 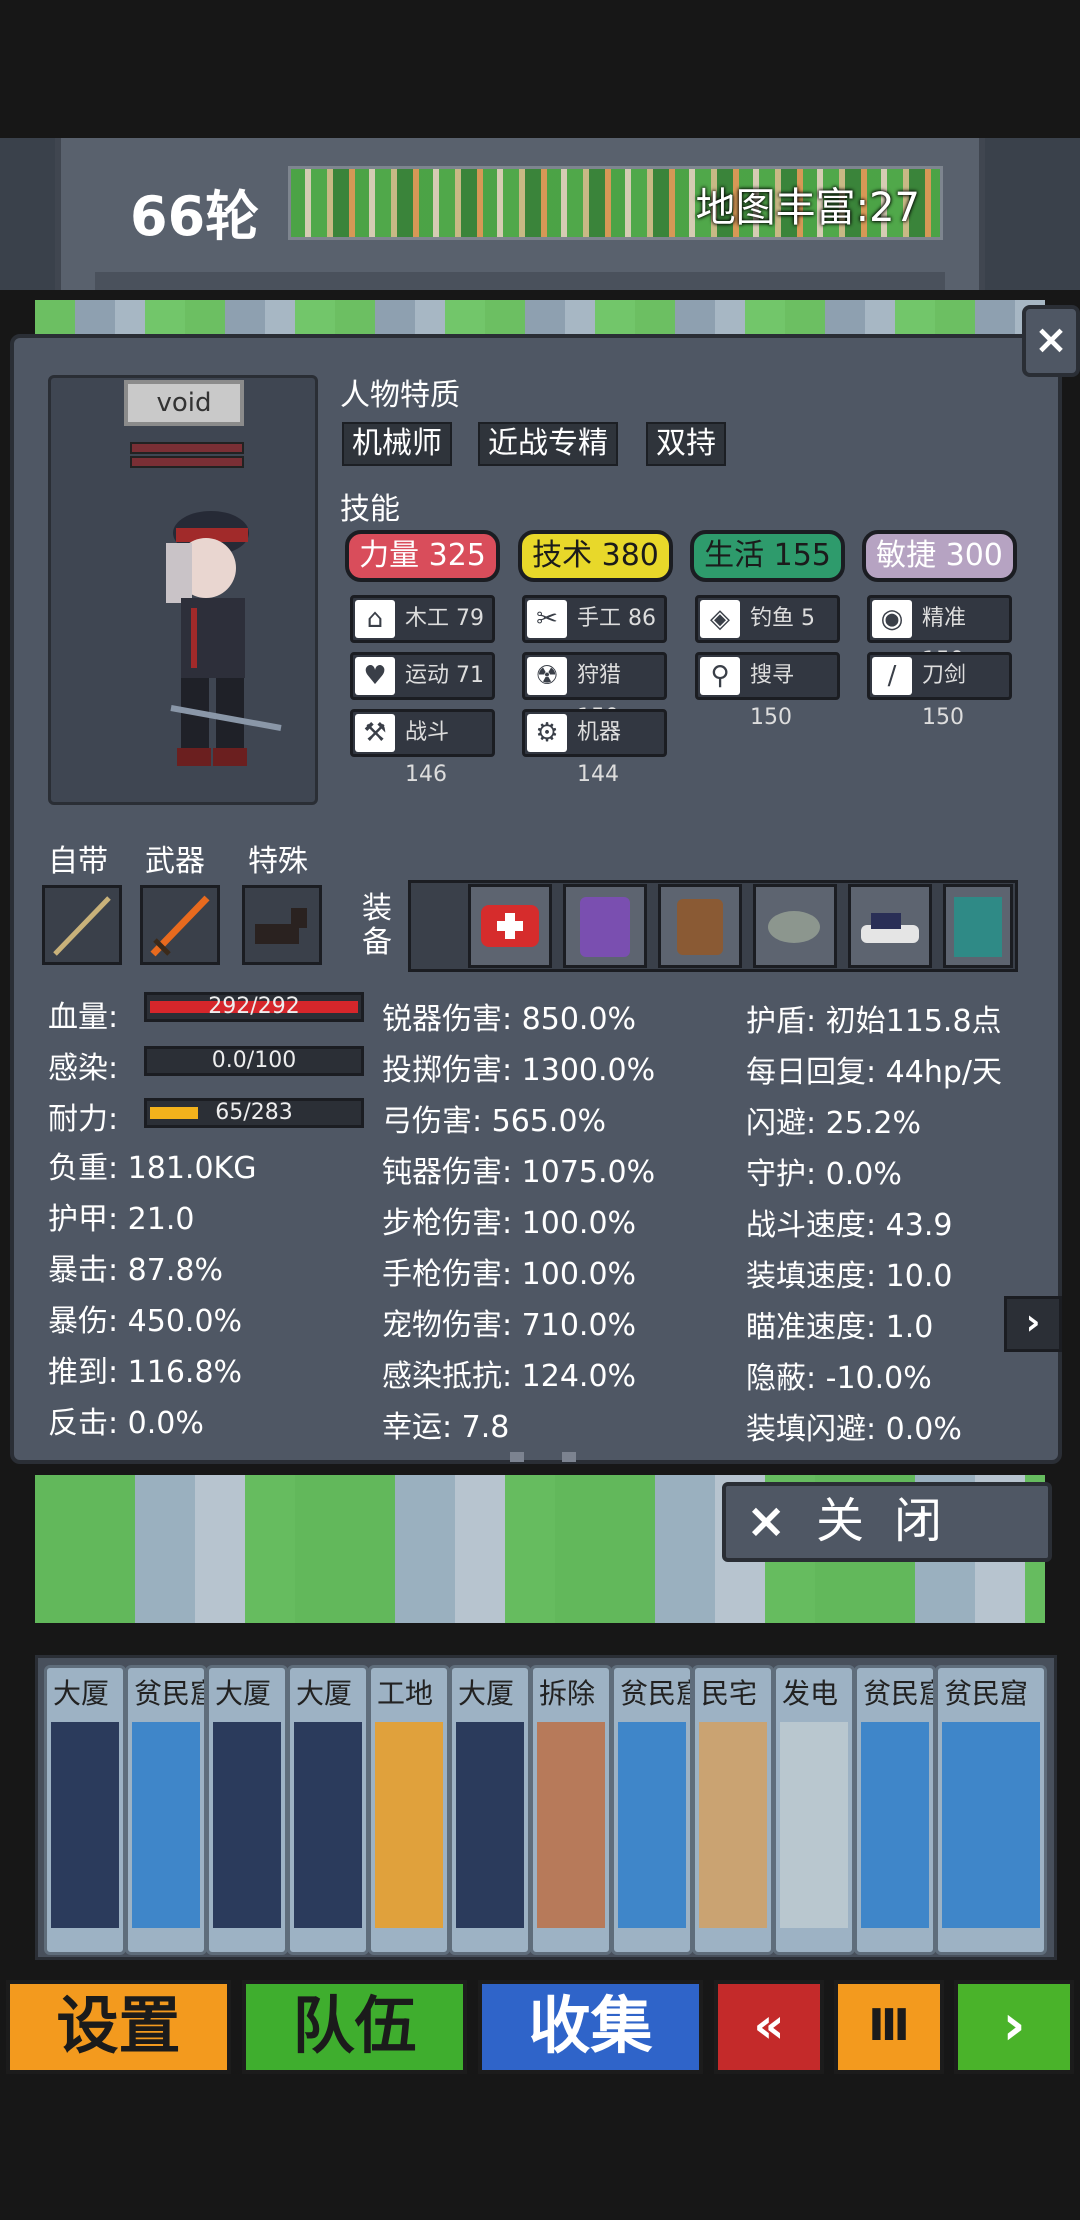 I want to click on stat-pistol-dmg: 手枪伤害: 100.0%, so click(x=509, y=1274).